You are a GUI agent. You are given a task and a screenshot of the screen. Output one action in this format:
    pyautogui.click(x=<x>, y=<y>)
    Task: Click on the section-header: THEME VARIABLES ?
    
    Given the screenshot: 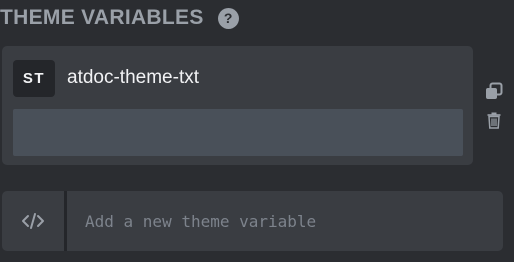 What is the action you would take?
    pyautogui.click(x=119, y=18)
    